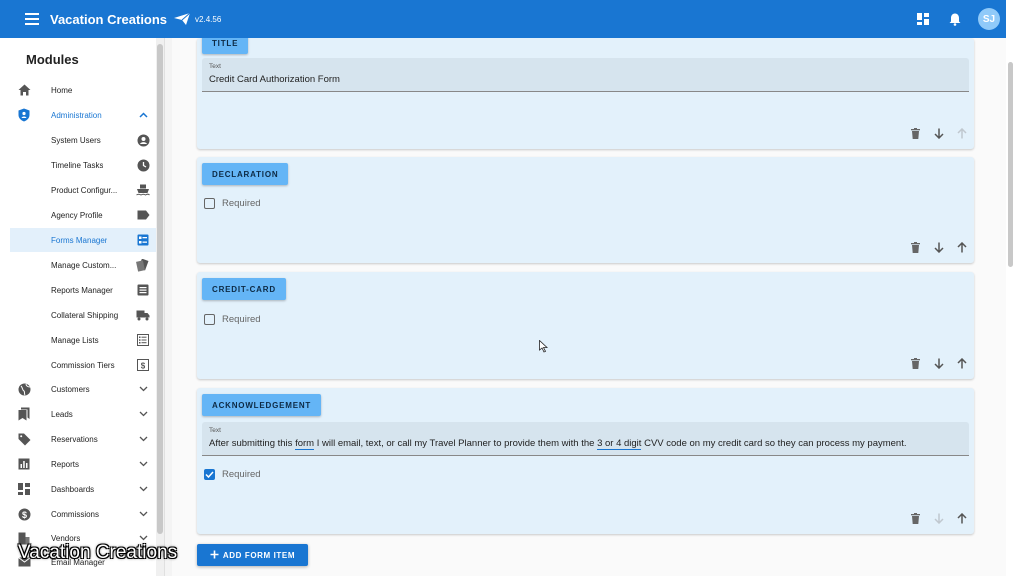  Describe the element at coordinates (1010, 164) in the screenshot. I see `page-scrollbar-thumb` at that location.